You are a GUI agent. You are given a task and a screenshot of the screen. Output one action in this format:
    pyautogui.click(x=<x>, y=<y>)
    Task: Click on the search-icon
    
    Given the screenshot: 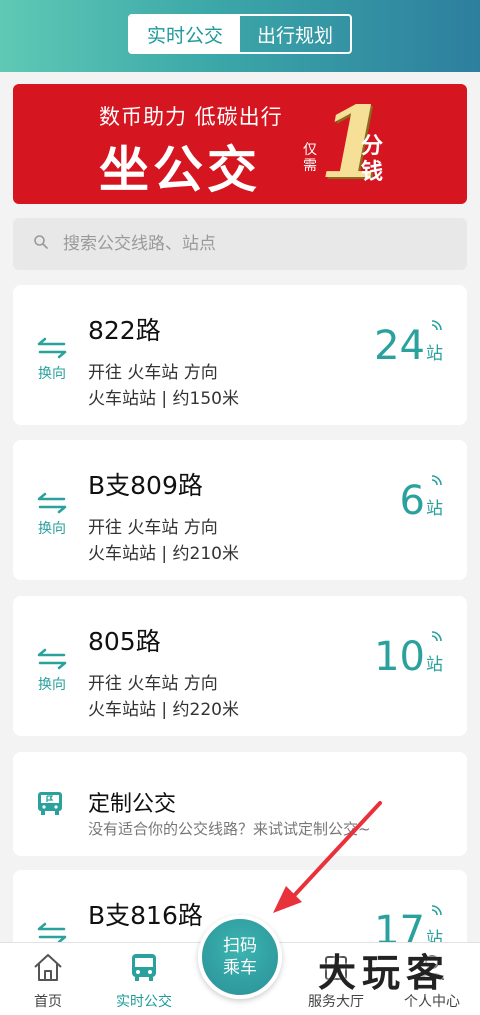 What is the action you would take?
    pyautogui.click(x=41, y=244)
    